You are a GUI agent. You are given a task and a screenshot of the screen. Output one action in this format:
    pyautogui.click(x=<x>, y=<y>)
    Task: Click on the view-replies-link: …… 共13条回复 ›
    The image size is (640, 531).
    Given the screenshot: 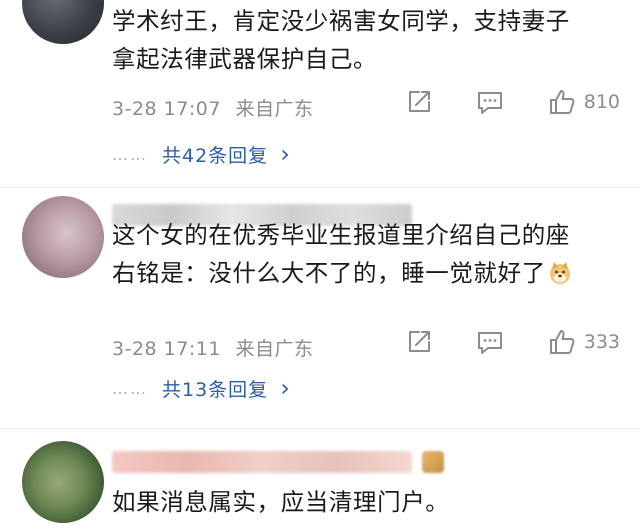 What is the action you would take?
    pyautogui.click(x=201, y=388)
    